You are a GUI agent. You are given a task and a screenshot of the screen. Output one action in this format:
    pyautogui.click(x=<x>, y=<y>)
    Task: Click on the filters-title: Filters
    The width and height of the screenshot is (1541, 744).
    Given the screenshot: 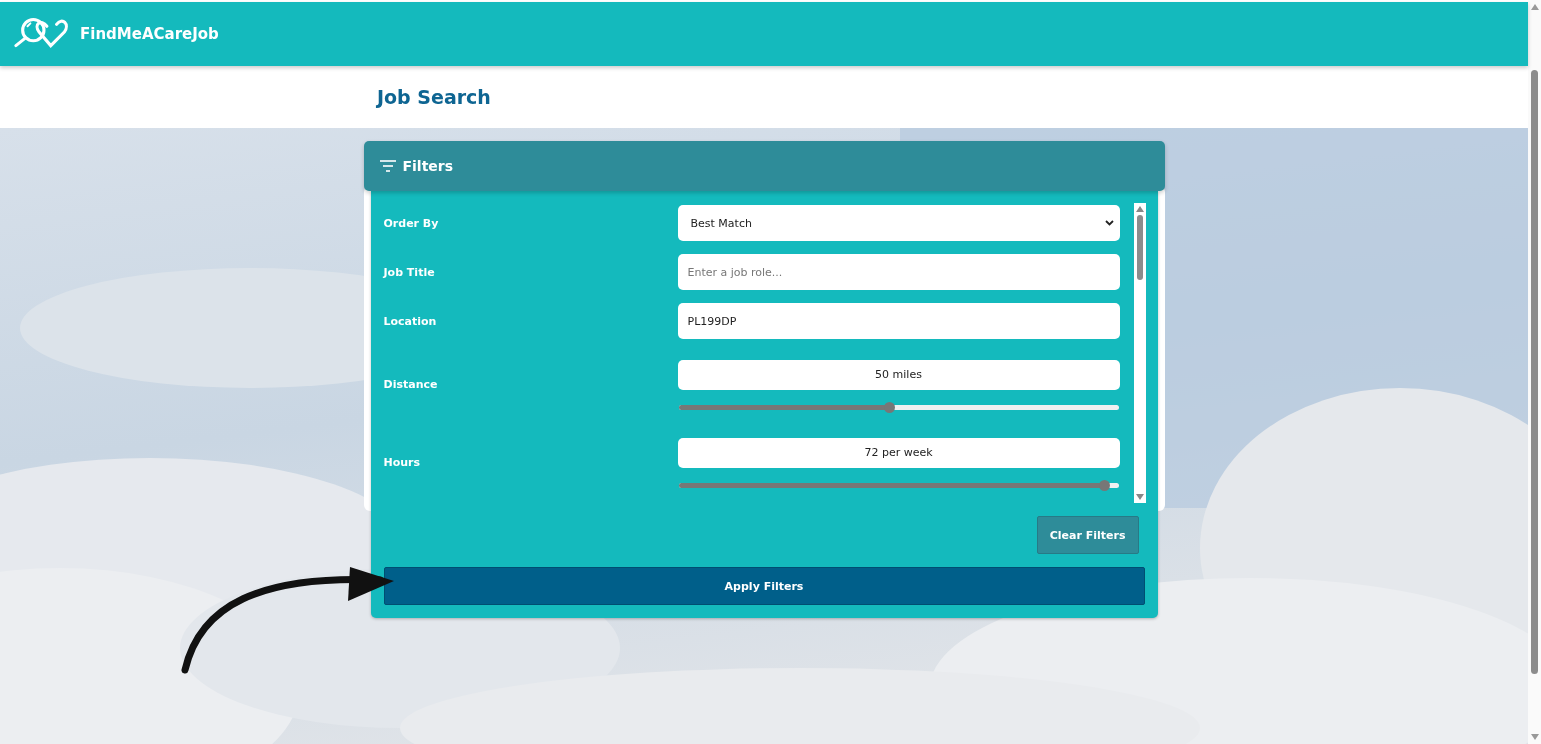 What is the action you would take?
    pyautogui.click(x=428, y=166)
    